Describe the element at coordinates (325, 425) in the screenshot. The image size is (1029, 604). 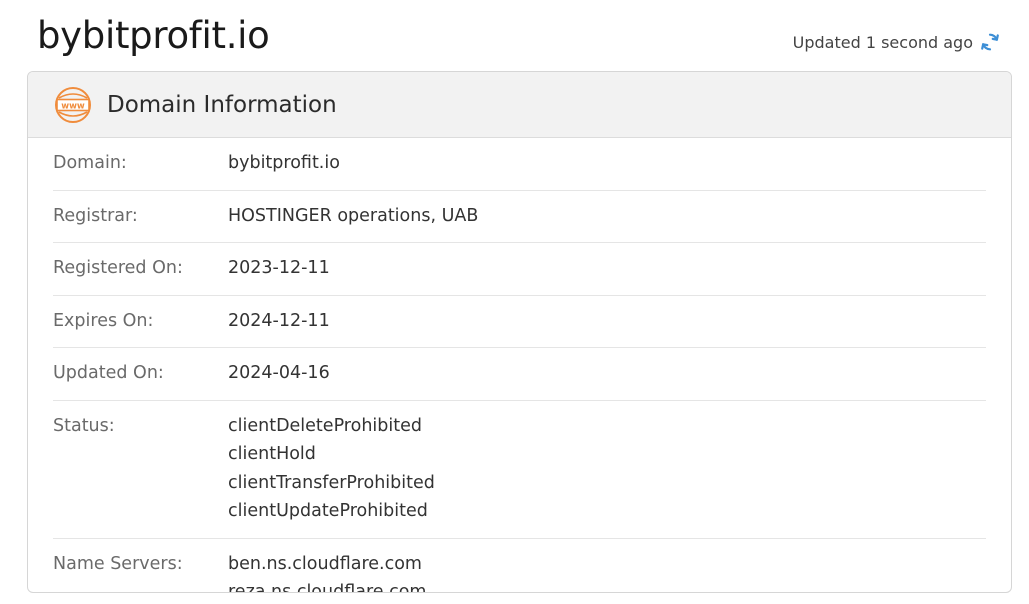
I see `value-line: clientDeleteProhibited` at that location.